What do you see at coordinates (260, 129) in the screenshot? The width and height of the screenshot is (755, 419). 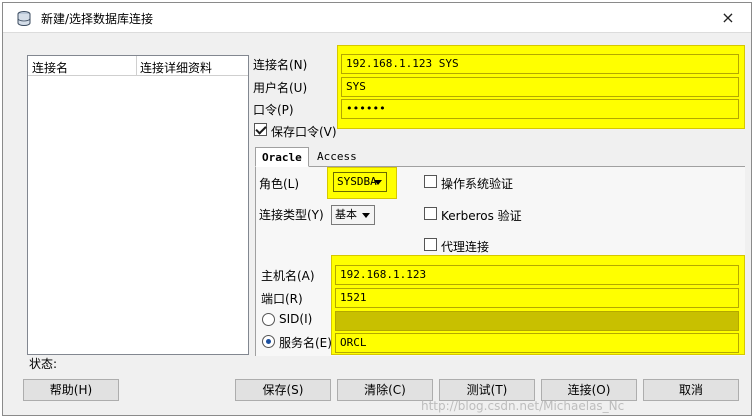 I see `save-password-checkbox` at bounding box center [260, 129].